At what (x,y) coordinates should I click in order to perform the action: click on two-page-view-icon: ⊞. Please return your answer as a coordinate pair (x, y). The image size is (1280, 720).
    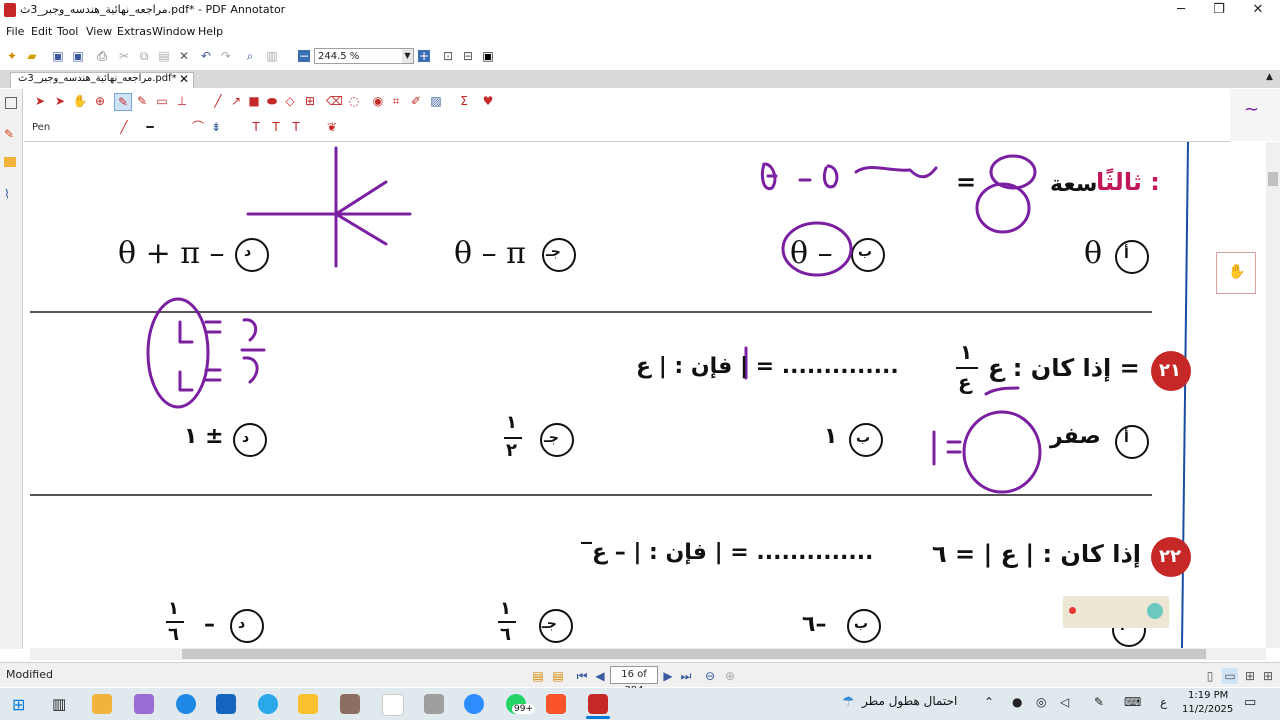
    Looking at the image, I should click on (1250, 676).